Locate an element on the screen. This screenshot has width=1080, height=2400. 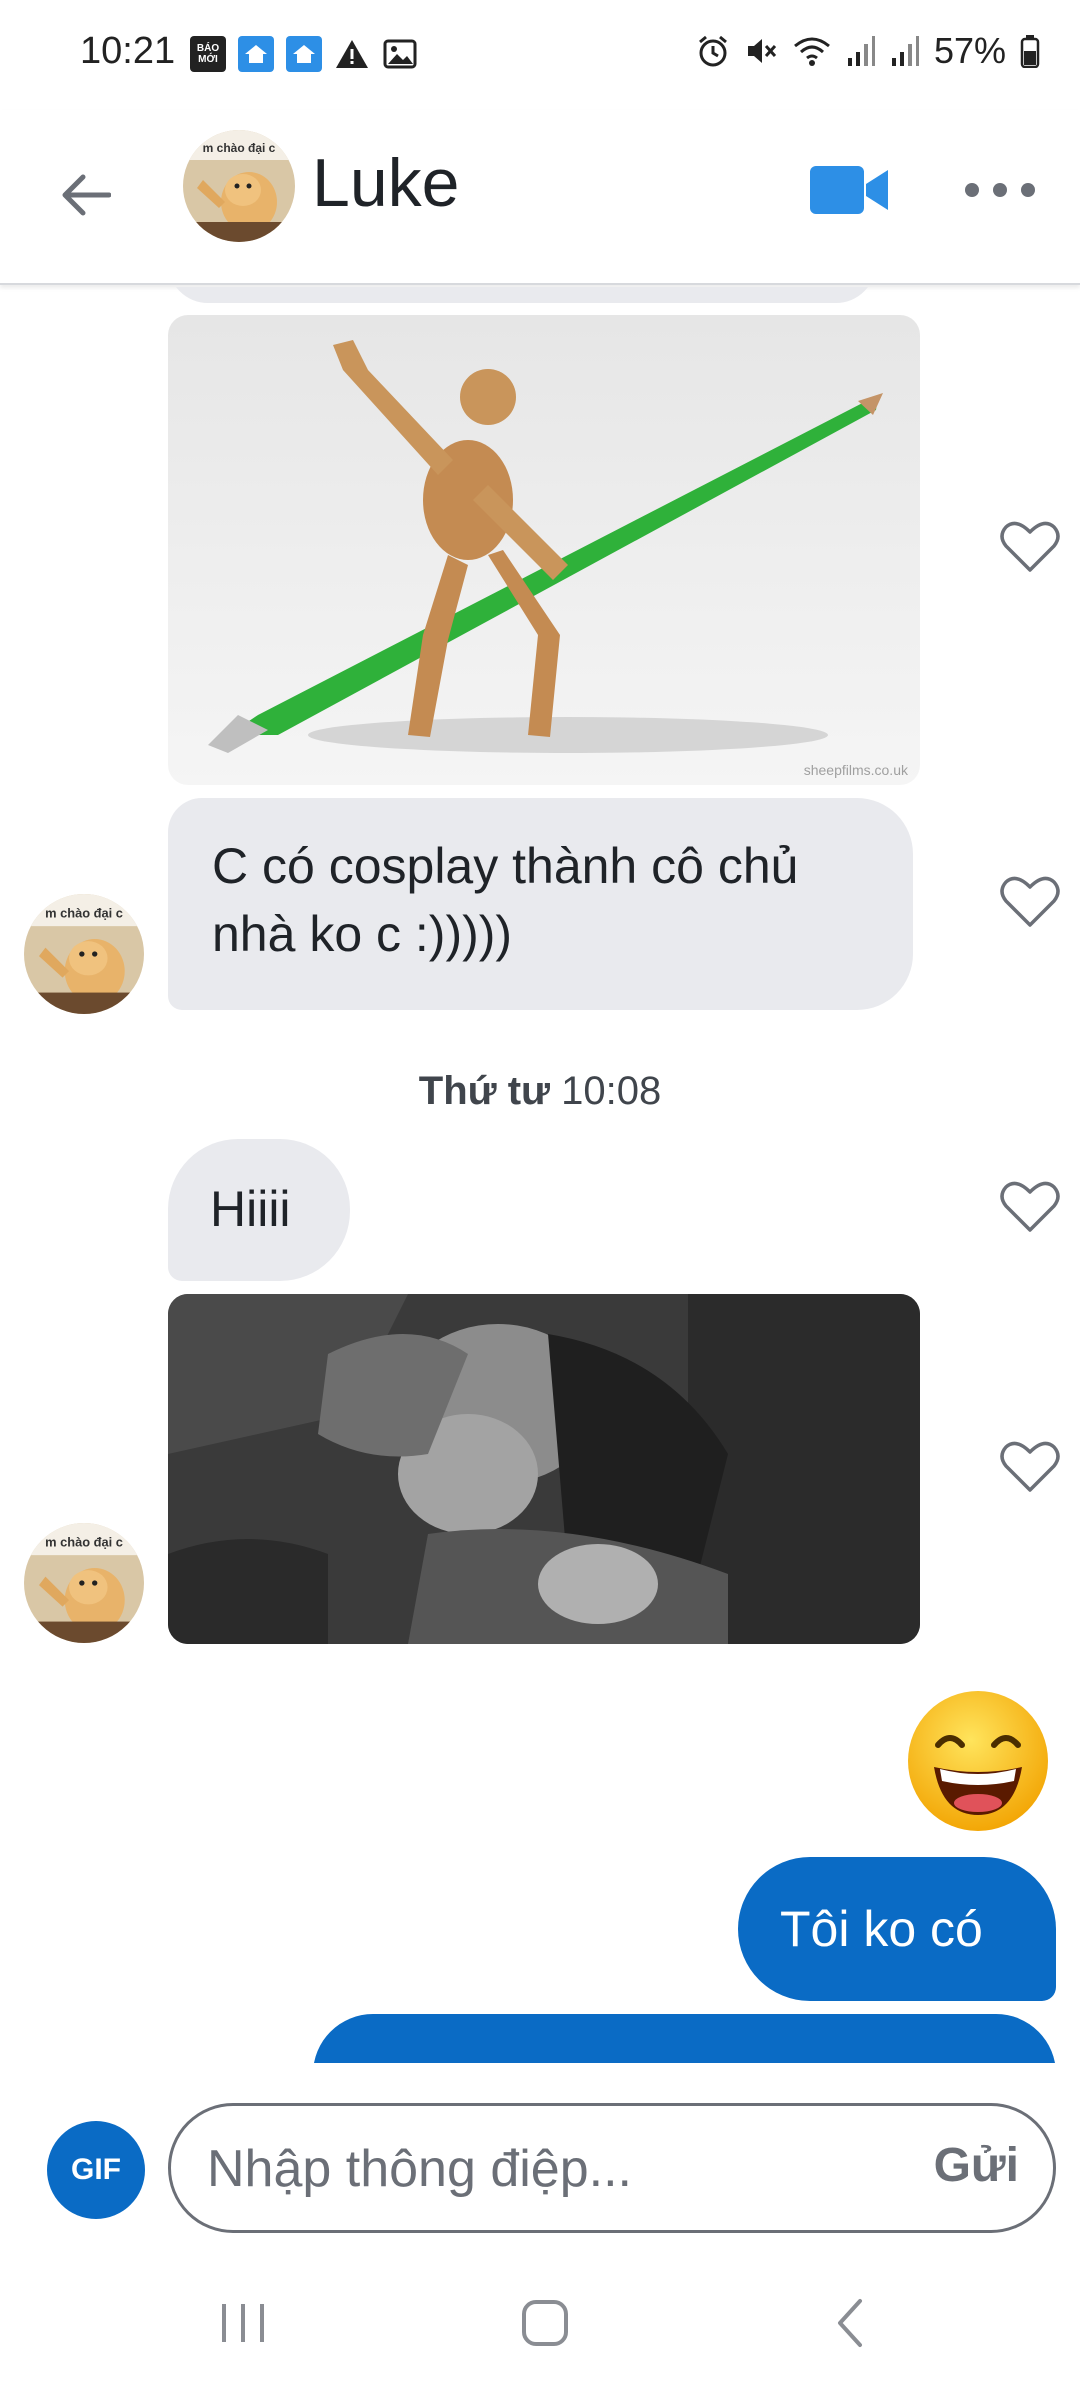
contact-name: Luke is located at coordinates (385, 183).